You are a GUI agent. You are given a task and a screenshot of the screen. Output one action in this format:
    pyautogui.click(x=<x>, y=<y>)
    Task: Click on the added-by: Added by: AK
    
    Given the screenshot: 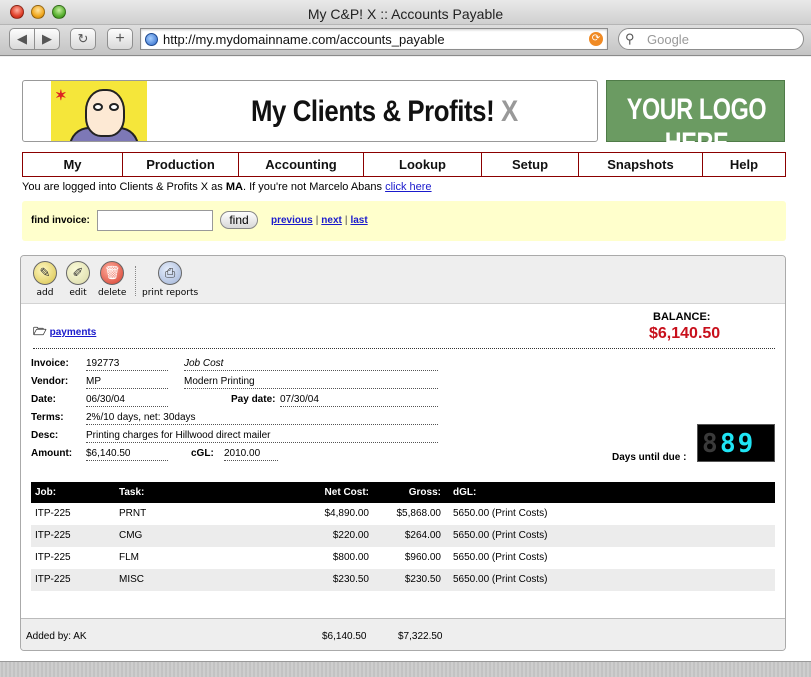 What is the action you would take?
    pyautogui.click(x=56, y=636)
    